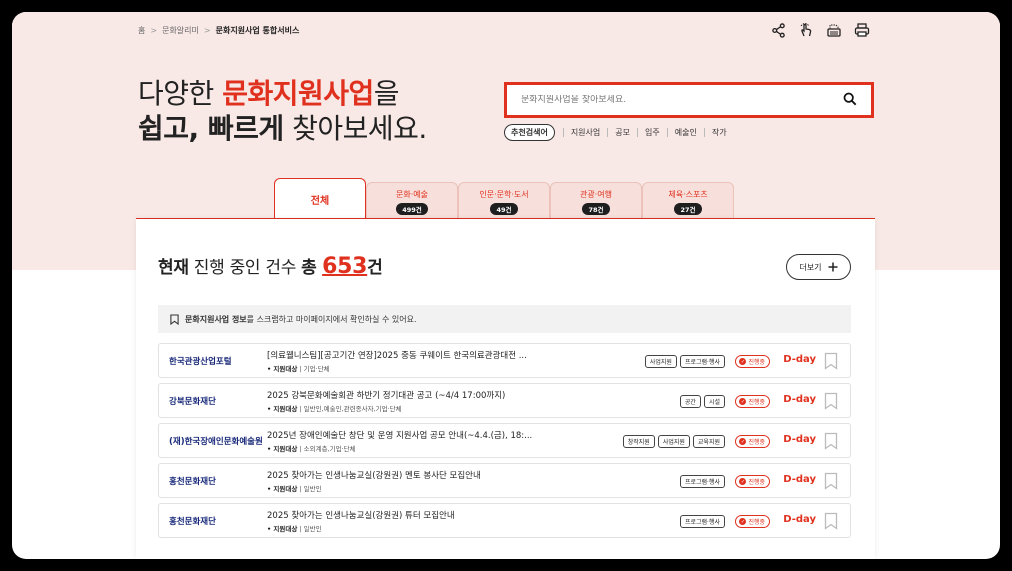 This screenshot has width=1012, height=571. I want to click on breadcrumb: 홈 > 문화알리미 > 문화지원사업 통합서비스, so click(218, 30).